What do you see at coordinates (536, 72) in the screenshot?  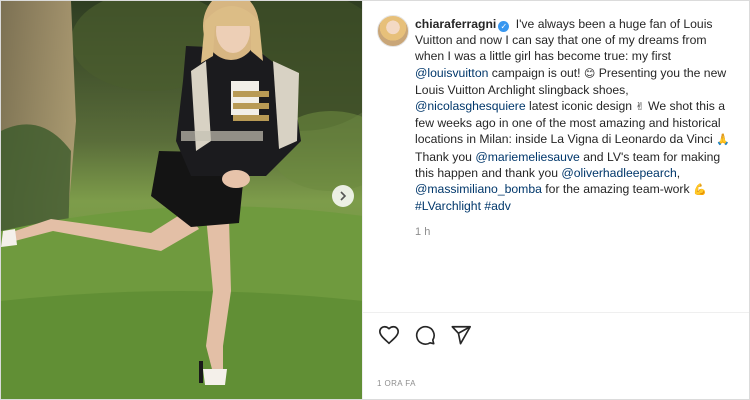 I see `caption-part2: campaign is out!` at bounding box center [536, 72].